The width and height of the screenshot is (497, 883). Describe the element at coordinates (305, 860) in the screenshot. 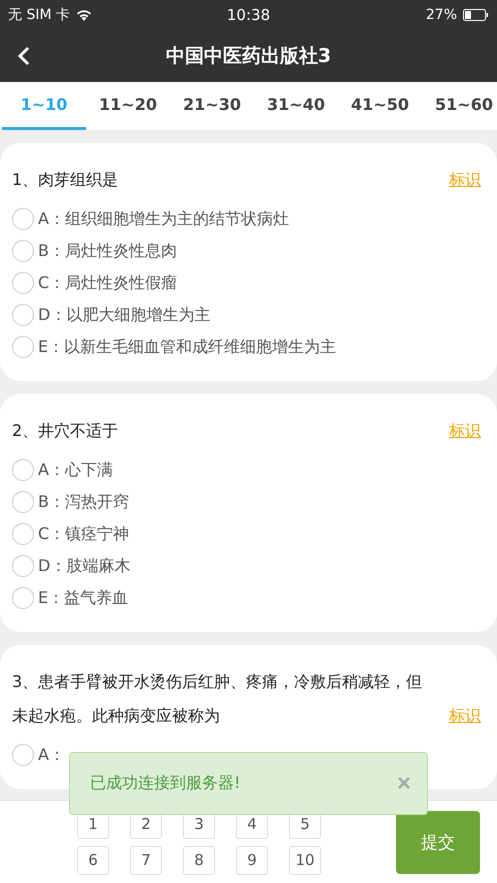

I see `question-number-button: 10` at that location.